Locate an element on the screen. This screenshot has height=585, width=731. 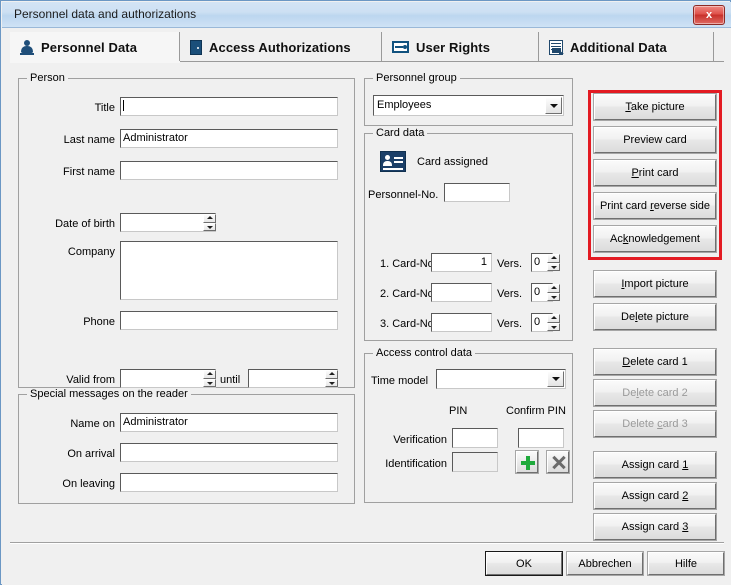
date-of-birth-spinner is located at coordinates (209, 222).